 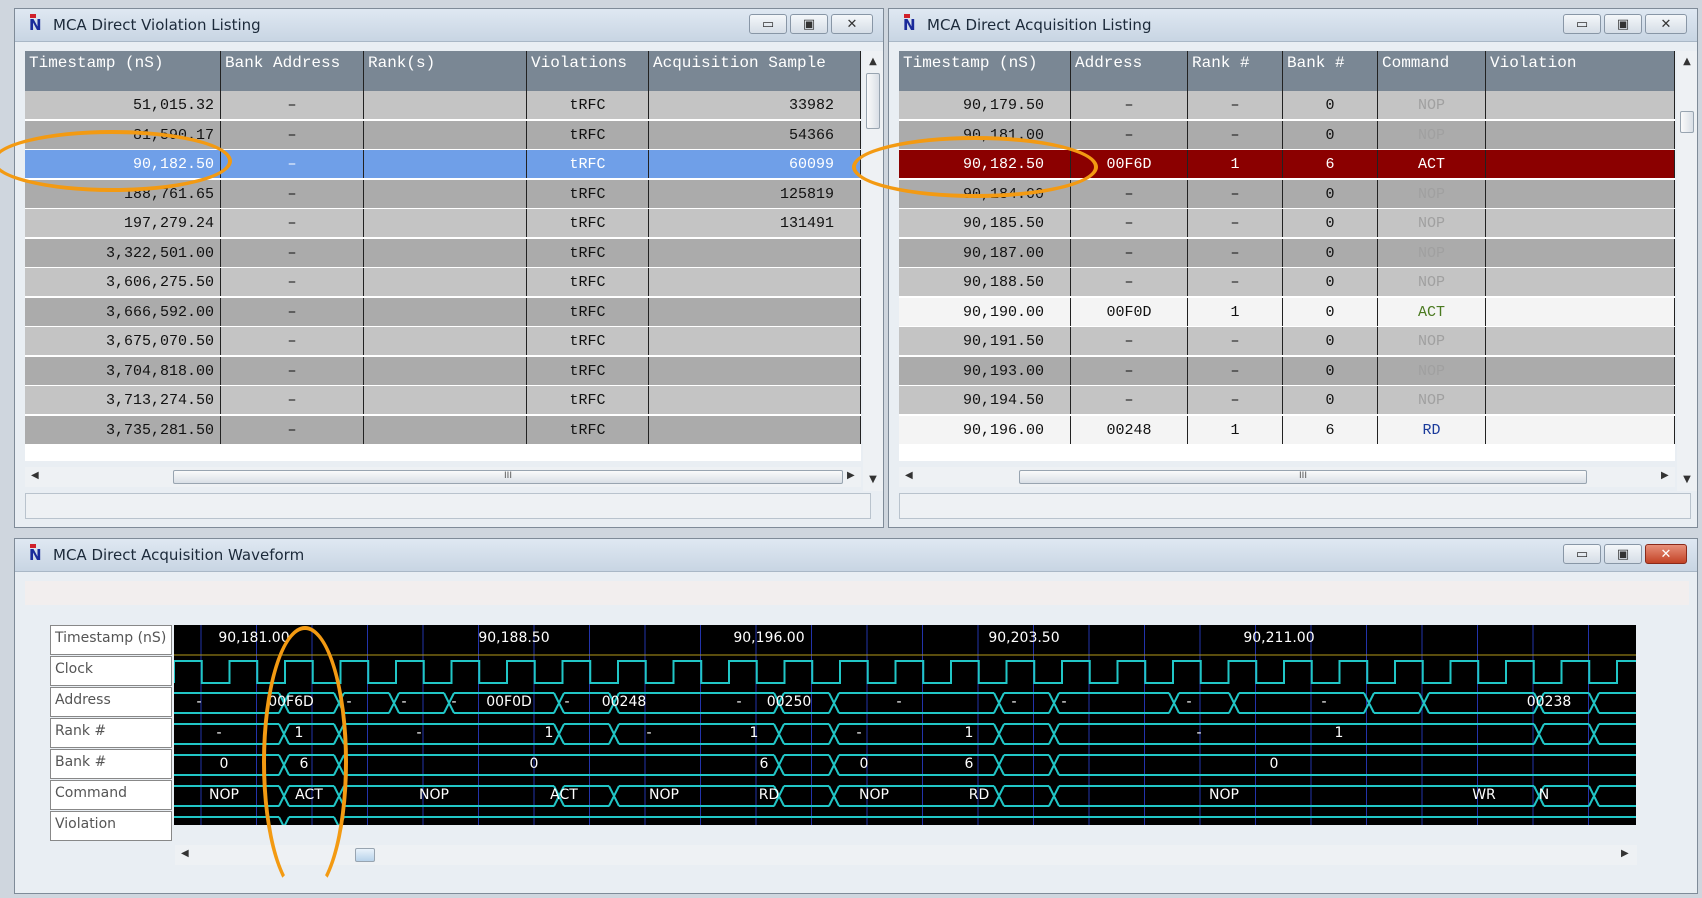 I want to click on table-row: 90,193.00– –0 NOP, so click(x=1287, y=371).